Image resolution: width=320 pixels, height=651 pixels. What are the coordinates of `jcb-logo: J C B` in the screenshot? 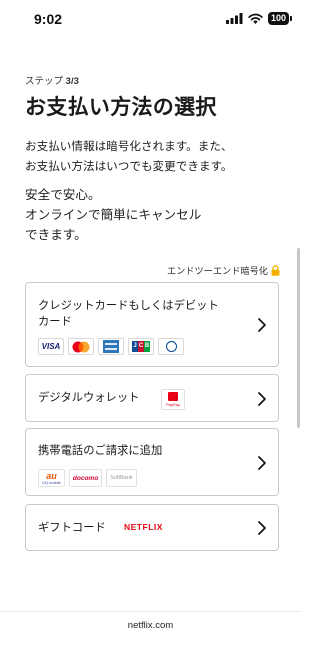 It's located at (141, 346).